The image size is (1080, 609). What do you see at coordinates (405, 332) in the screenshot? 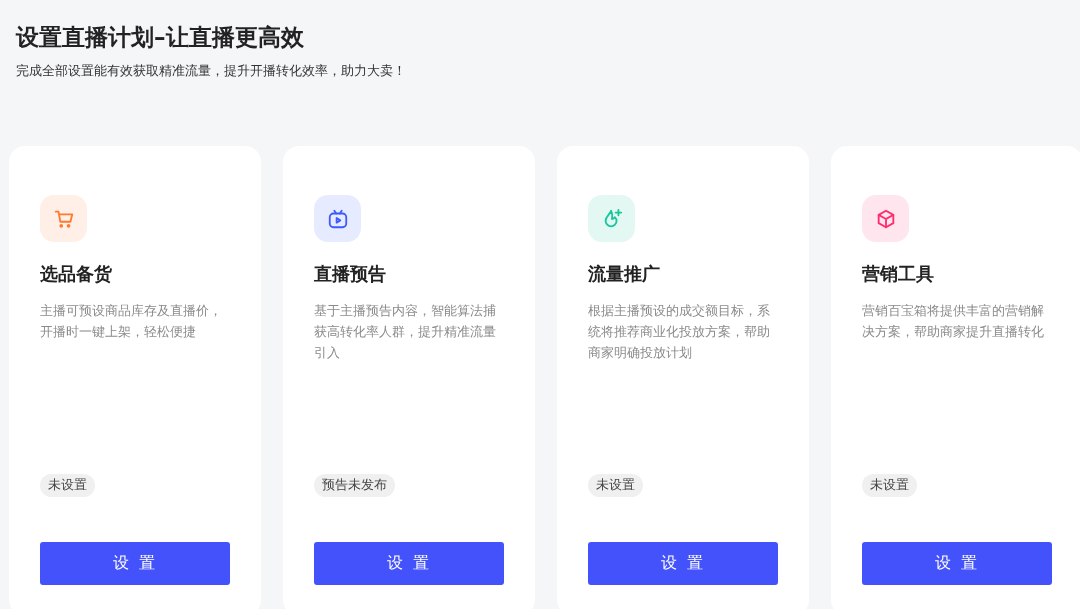
I see `card-description: 基于主播预告内容，智能算法捕获高转化率人群，提升精准流量引入` at bounding box center [405, 332].